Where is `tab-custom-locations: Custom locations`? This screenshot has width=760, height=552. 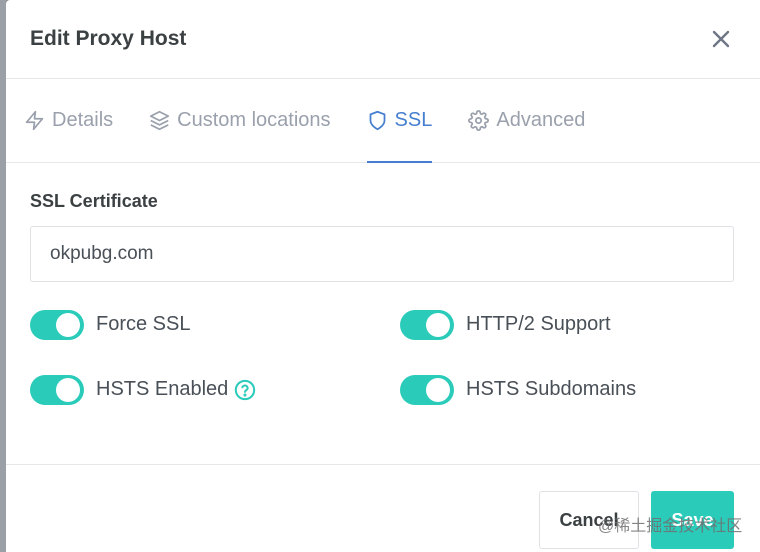 tab-custom-locations: Custom locations is located at coordinates (240, 120).